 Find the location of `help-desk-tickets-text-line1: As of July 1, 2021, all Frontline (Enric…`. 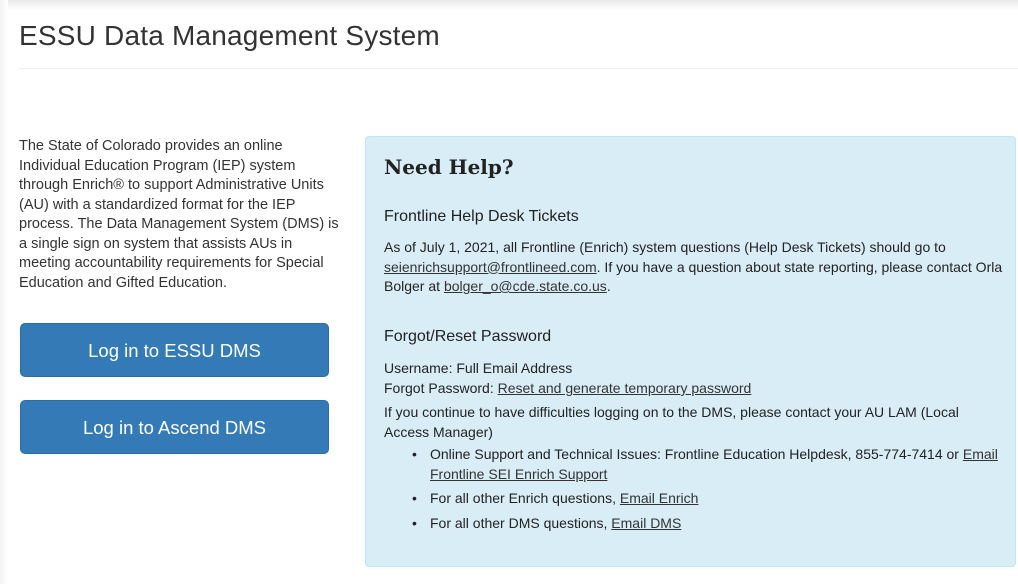

help-desk-tickets-text-line1: As of July 1, 2021, all Frontline (Enric… is located at coordinates (665, 247).